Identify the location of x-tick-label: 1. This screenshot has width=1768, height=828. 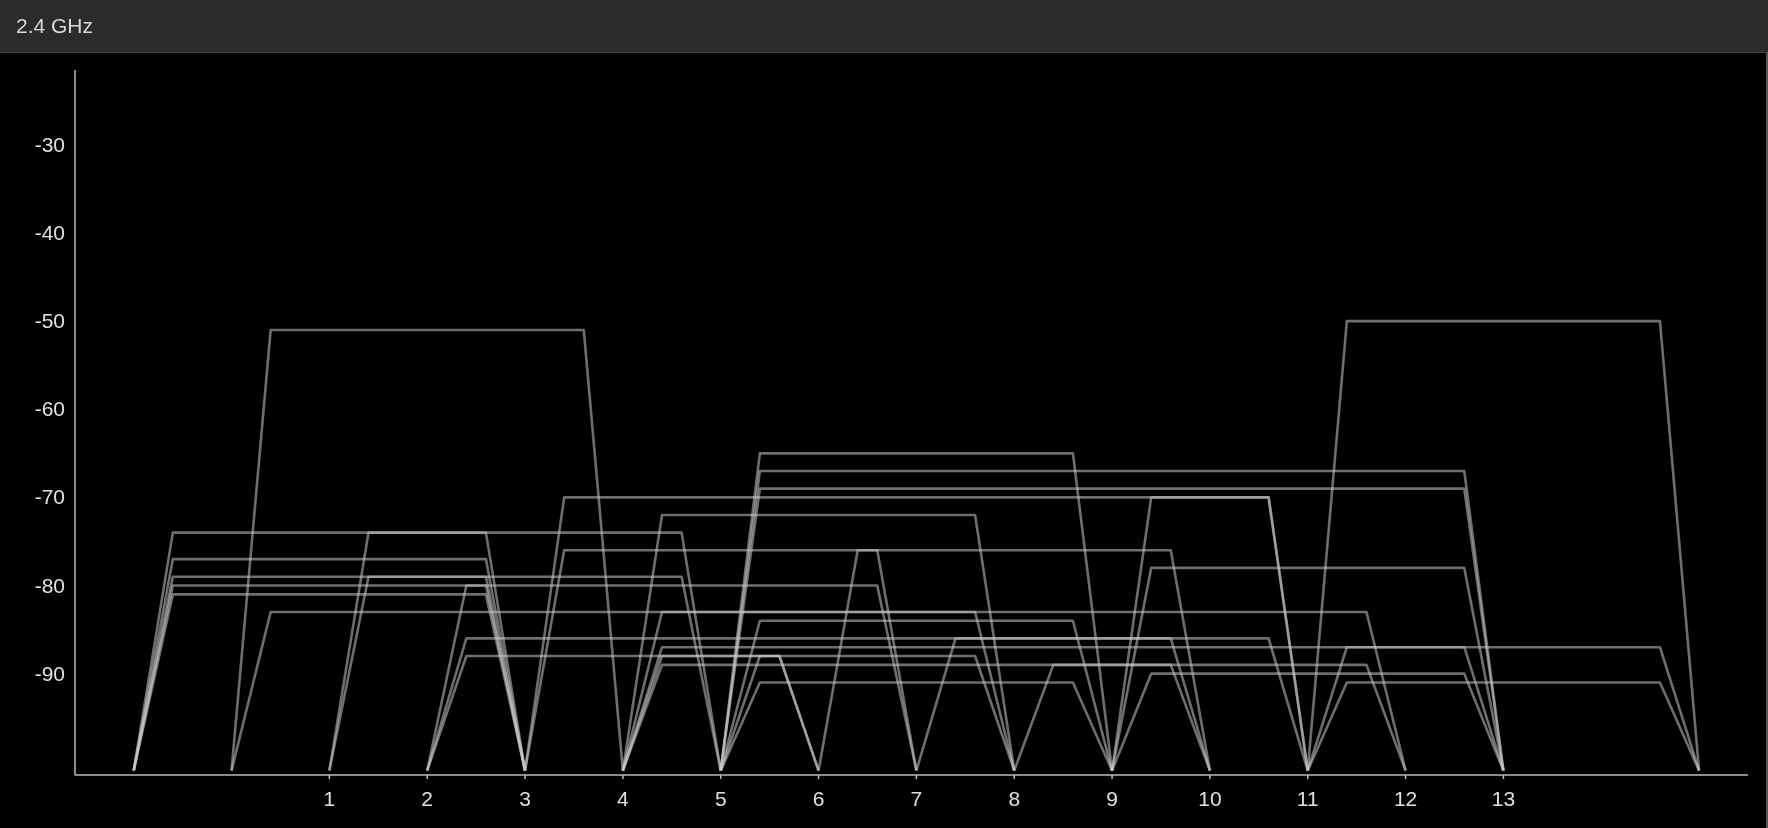
(329, 798).